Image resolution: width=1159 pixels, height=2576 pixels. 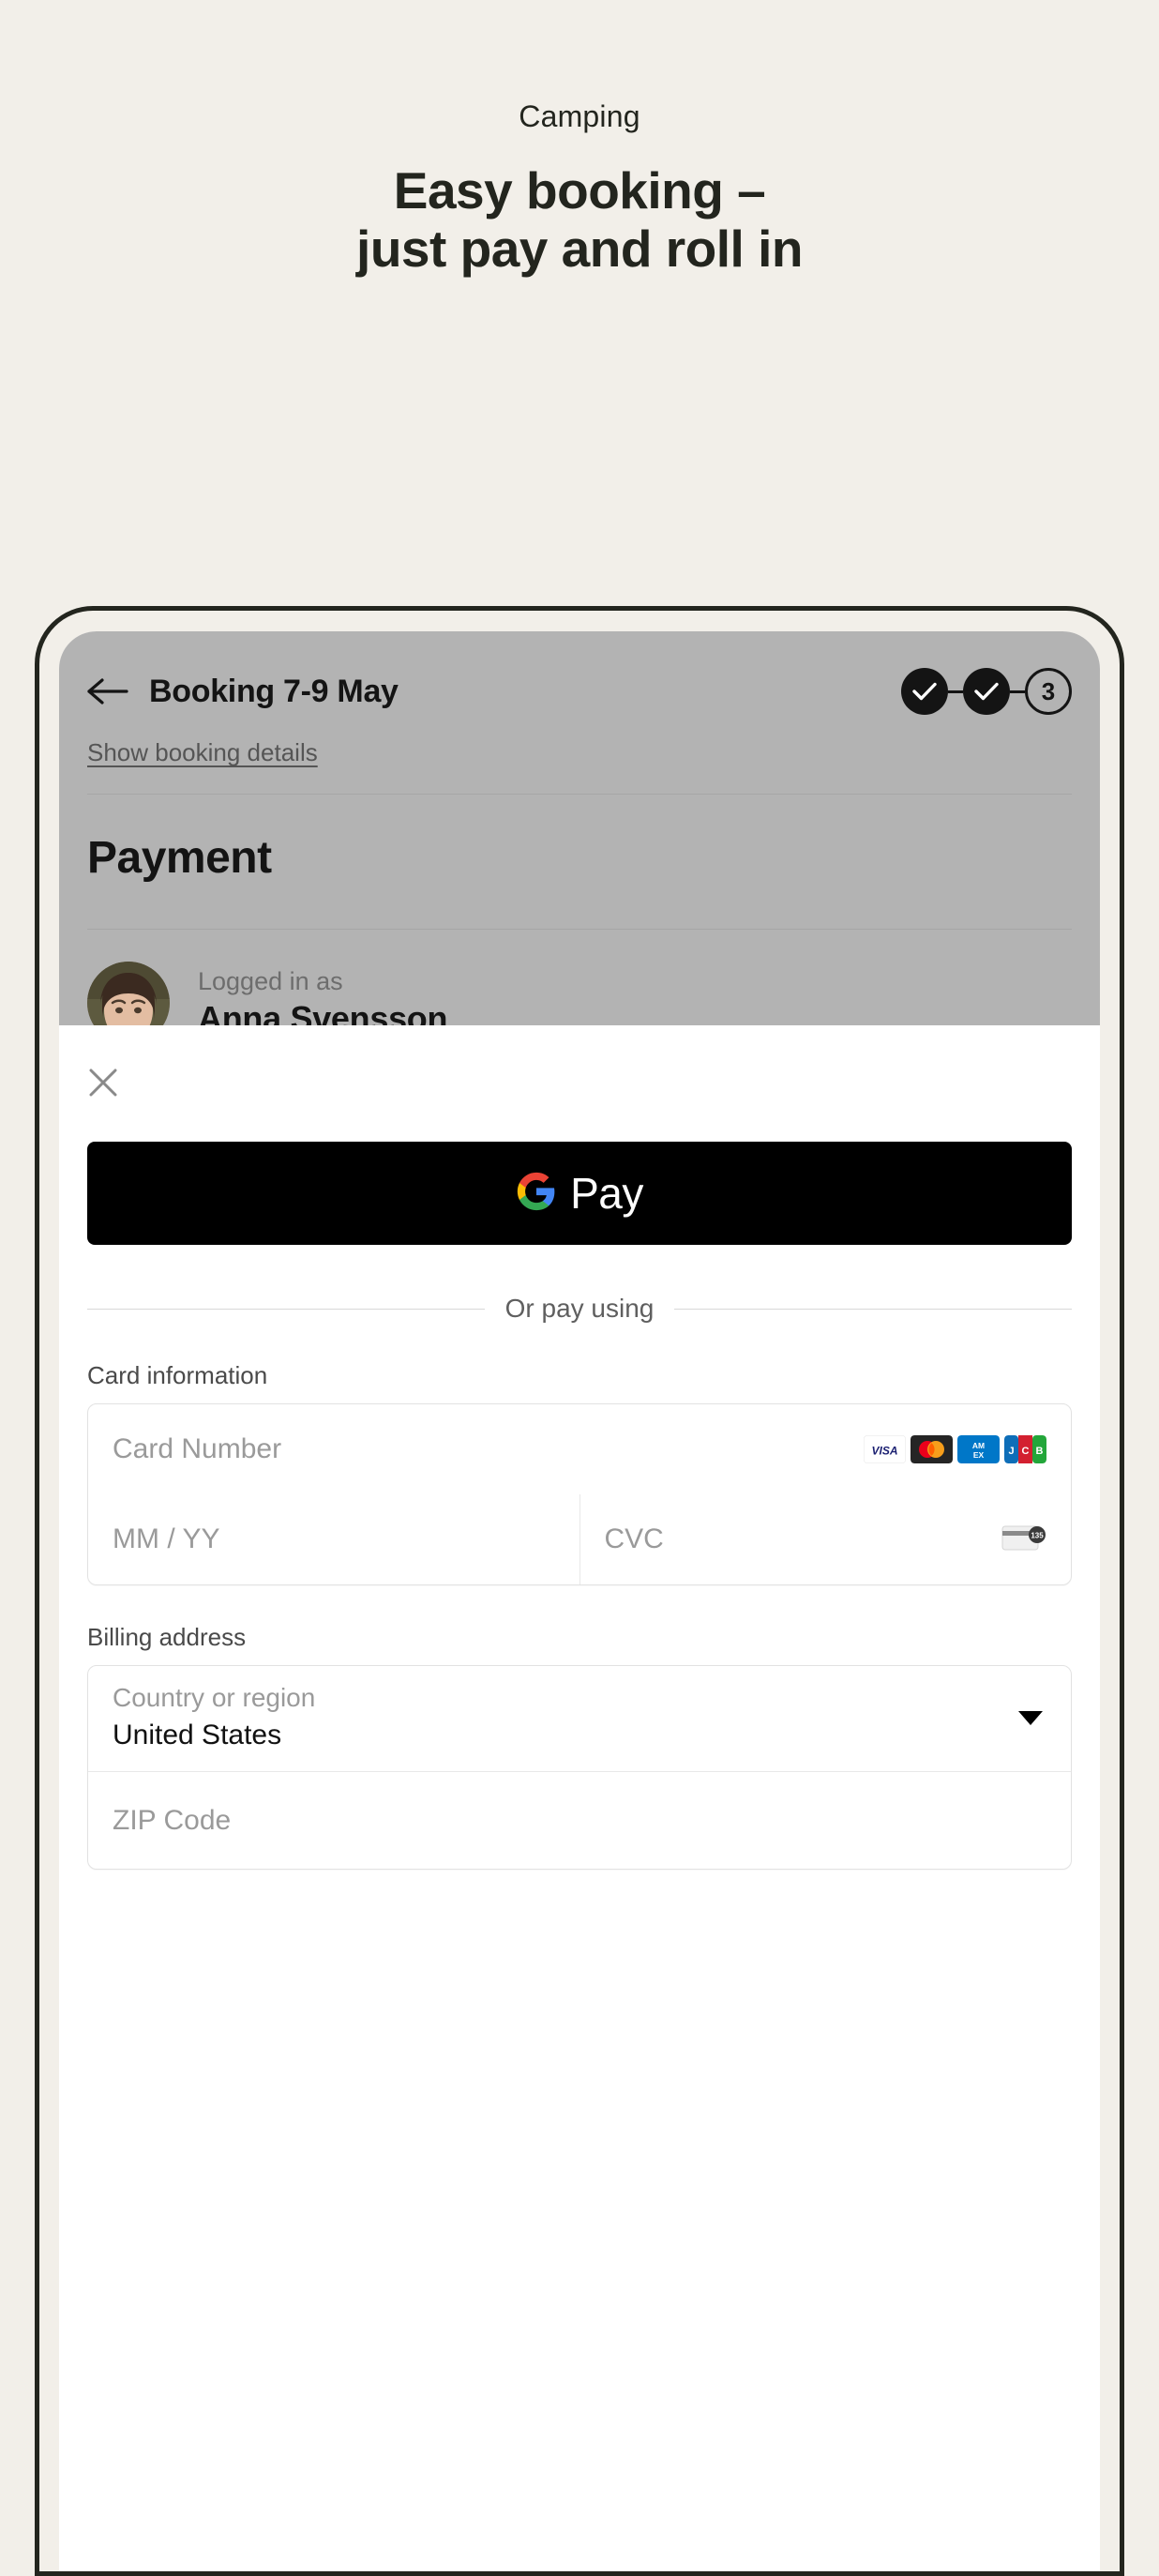 I want to click on google-pay-content: Pay, so click(x=579, y=1193).